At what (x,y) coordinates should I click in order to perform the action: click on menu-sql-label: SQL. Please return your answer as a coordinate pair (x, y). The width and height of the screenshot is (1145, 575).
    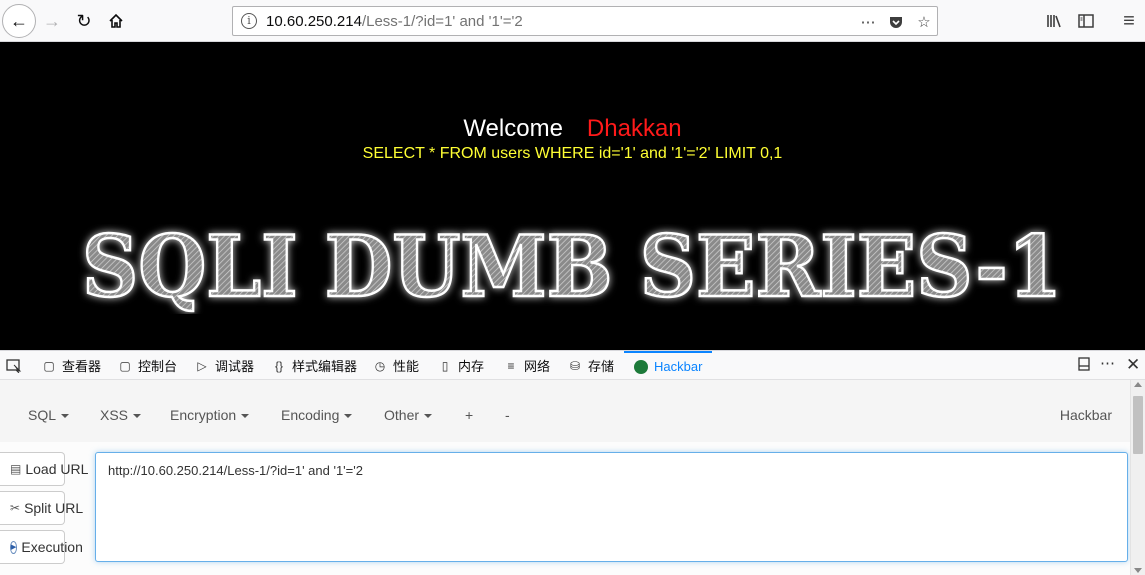
    Looking at the image, I should click on (42, 415).